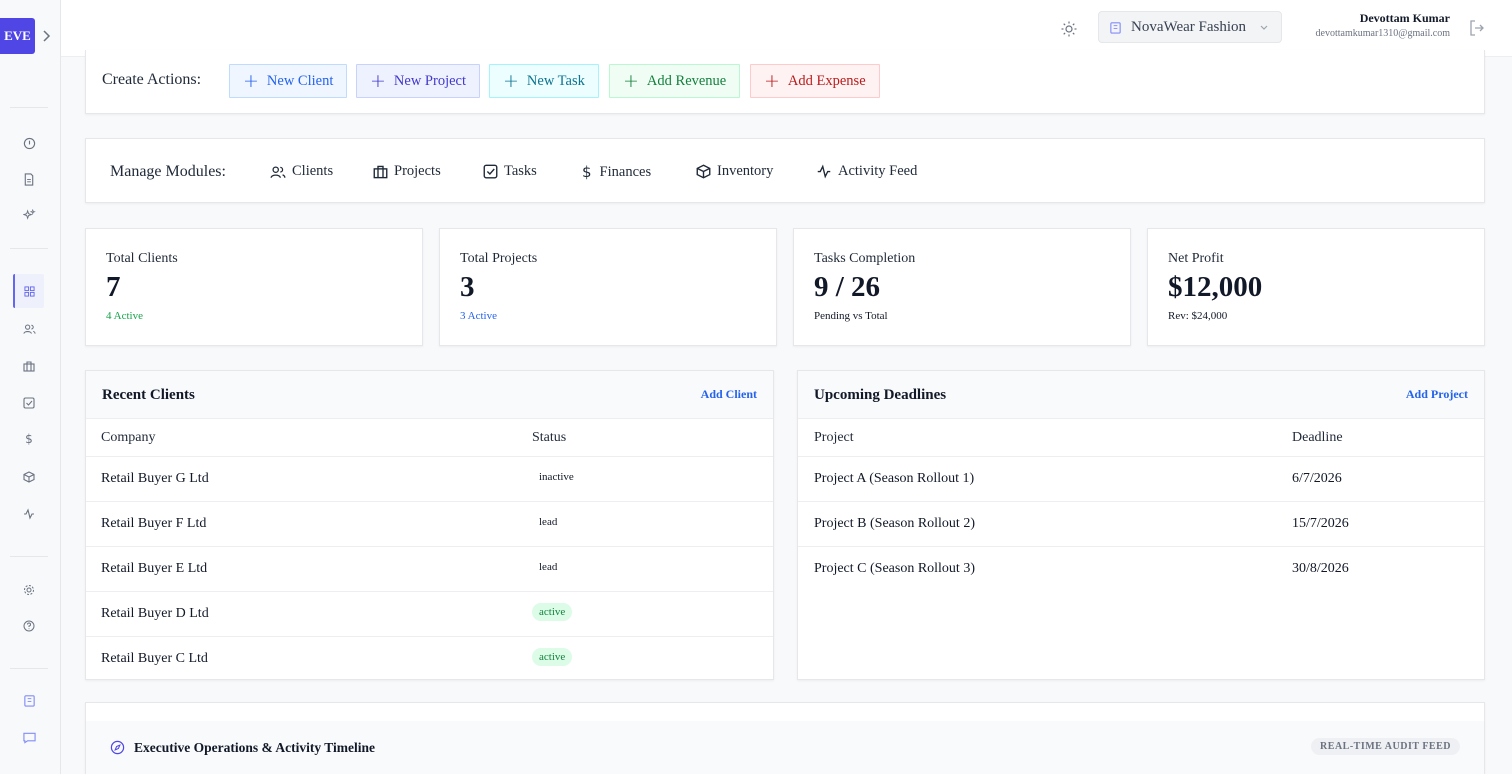 The width and height of the screenshot is (1512, 774). What do you see at coordinates (154, 658) in the screenshot?
I see `client-company: Retail Buyer C Ltd` at bounding box center [154, 658].